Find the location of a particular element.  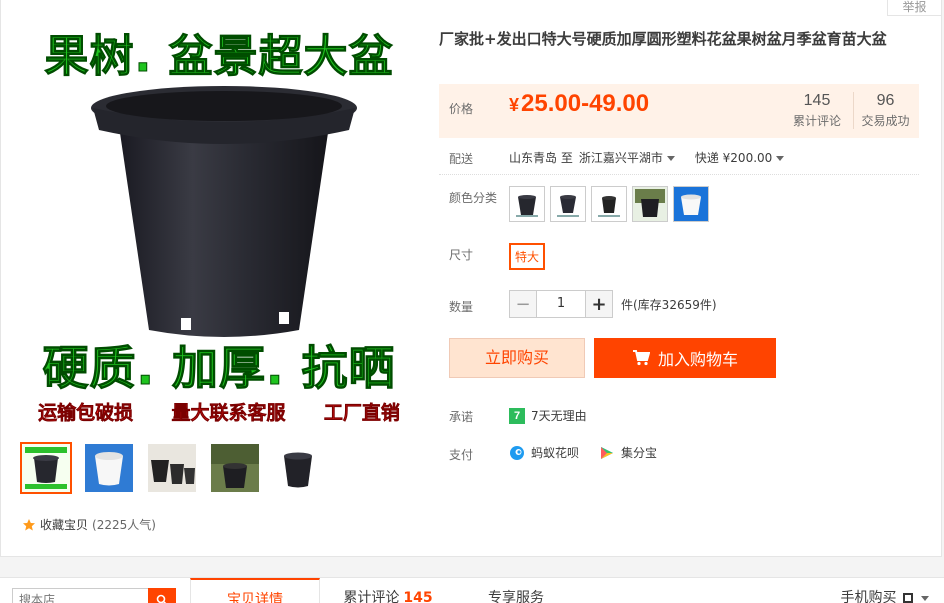

shipping-method: 快递 ¥200.00 is located at coordinates (733, 158).